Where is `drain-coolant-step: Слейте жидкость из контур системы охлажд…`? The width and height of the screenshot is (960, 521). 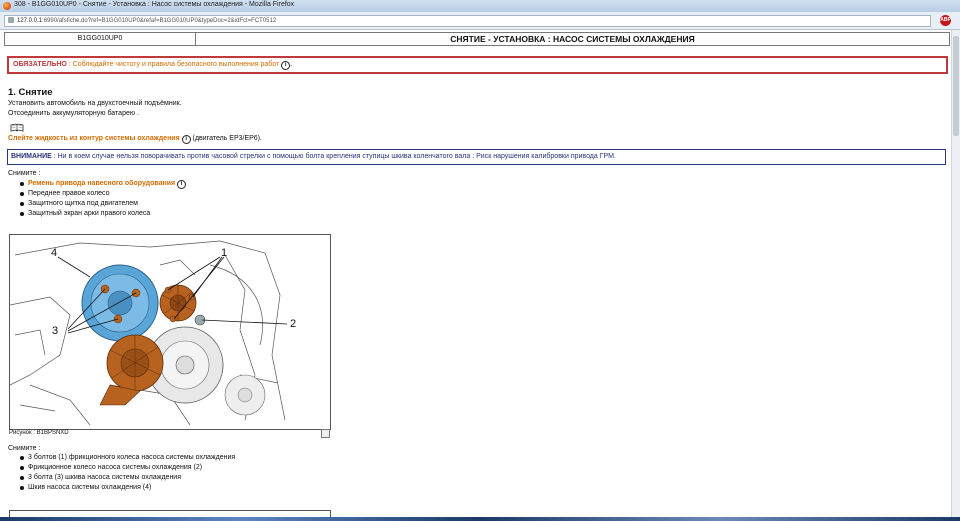
drain-coolant-step: Слейте жидкость из контур системы охлажд… is located at coordinates (135, 139).